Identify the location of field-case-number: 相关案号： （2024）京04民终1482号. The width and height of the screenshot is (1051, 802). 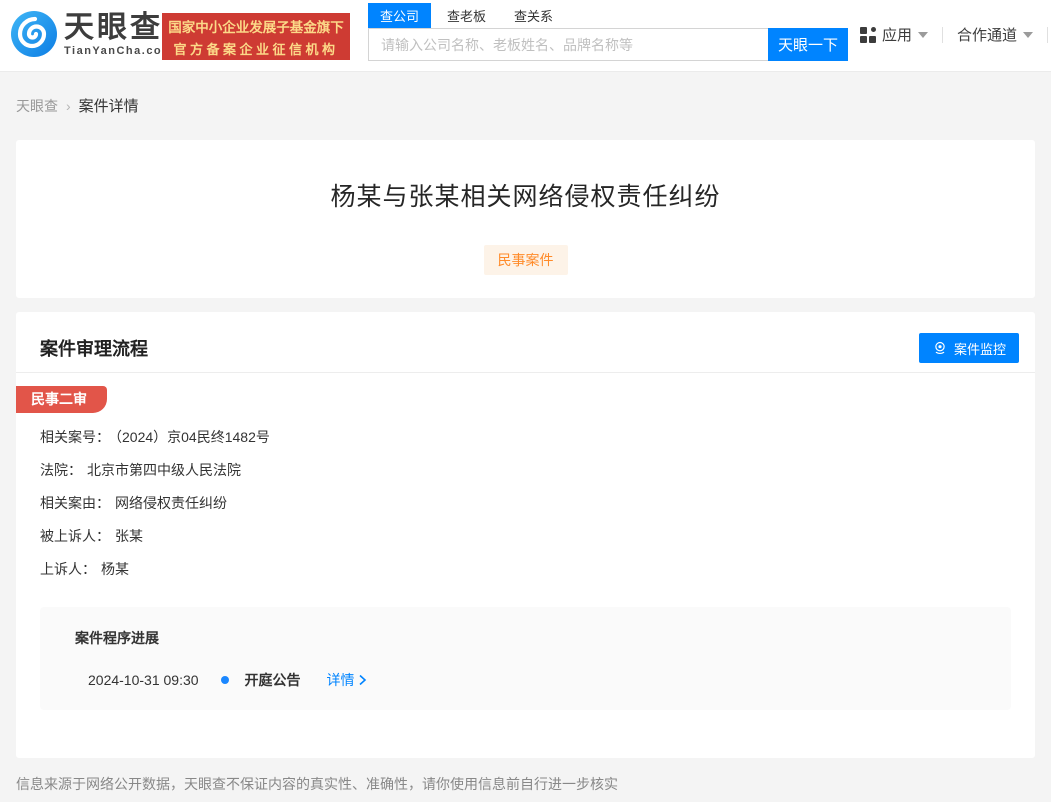
(155, 437).